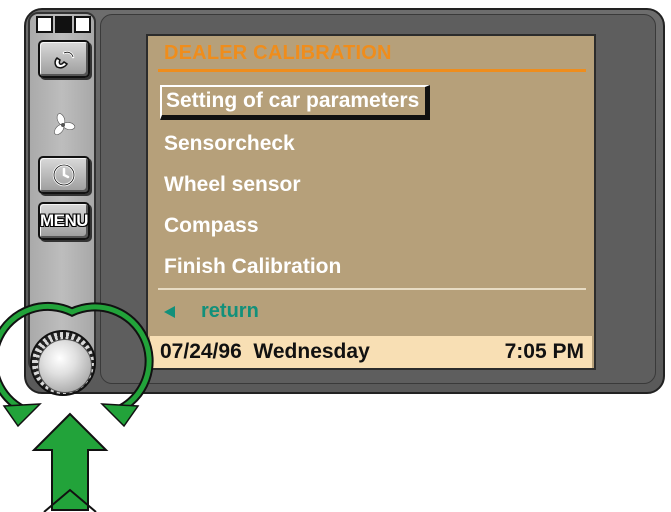  Describe the element at coordinates (70, 462) in the screenshot. I see `press-arrow-icon` at that location.